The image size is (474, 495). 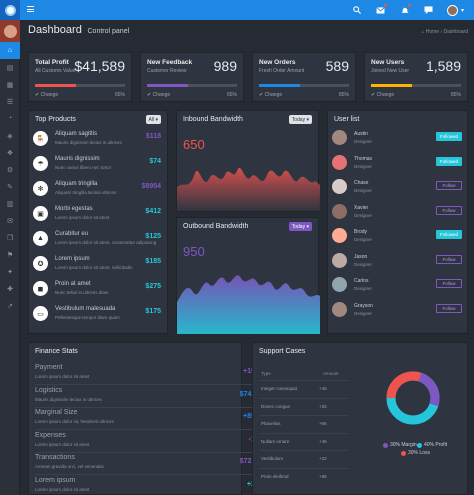 What do you see at coordinates (10, 31) in the screenshot?
I see `sidebar-user` at bounding box center [10, 31].